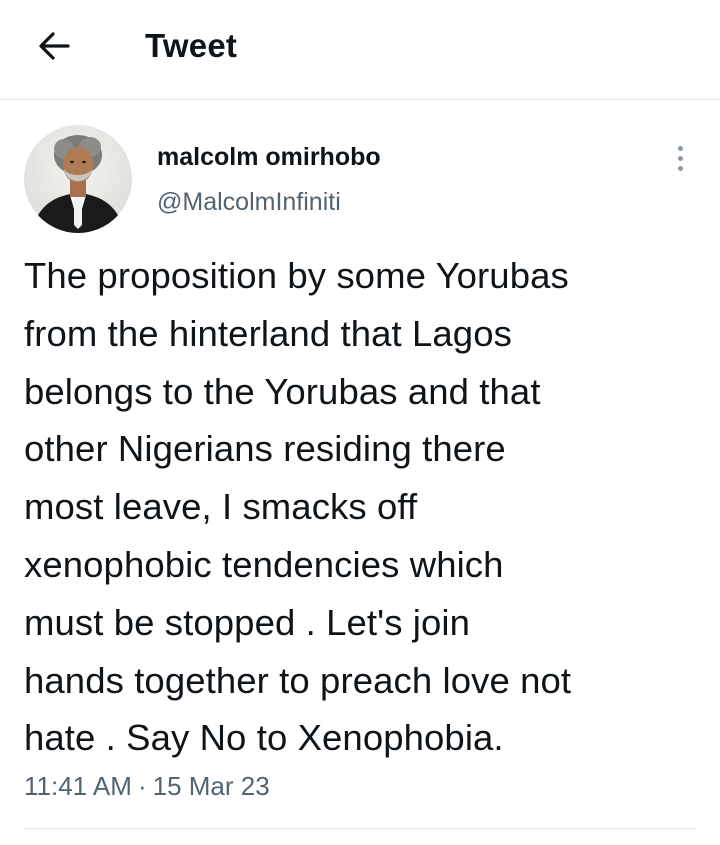 This screenshot has height=845, width=720. I want to click on tweet-timestamp: 11:41 AM · 15 Mar 23, so click(147, 786).